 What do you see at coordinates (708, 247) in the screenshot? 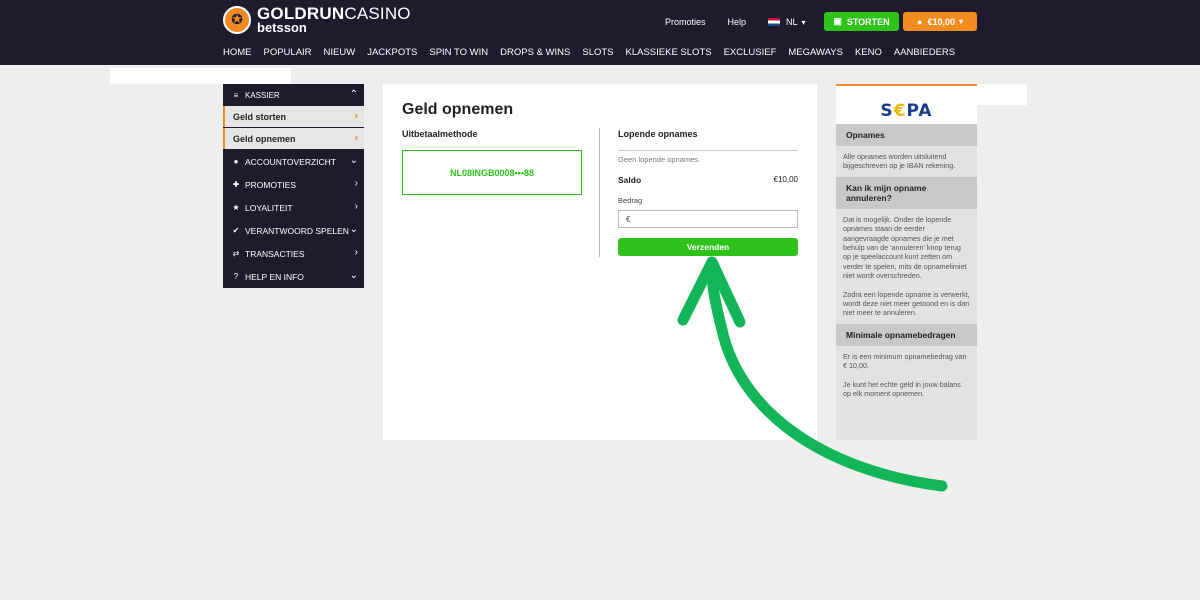
I see `submit-withdraw-button: Verzenden` at bounding box center [708, 247].